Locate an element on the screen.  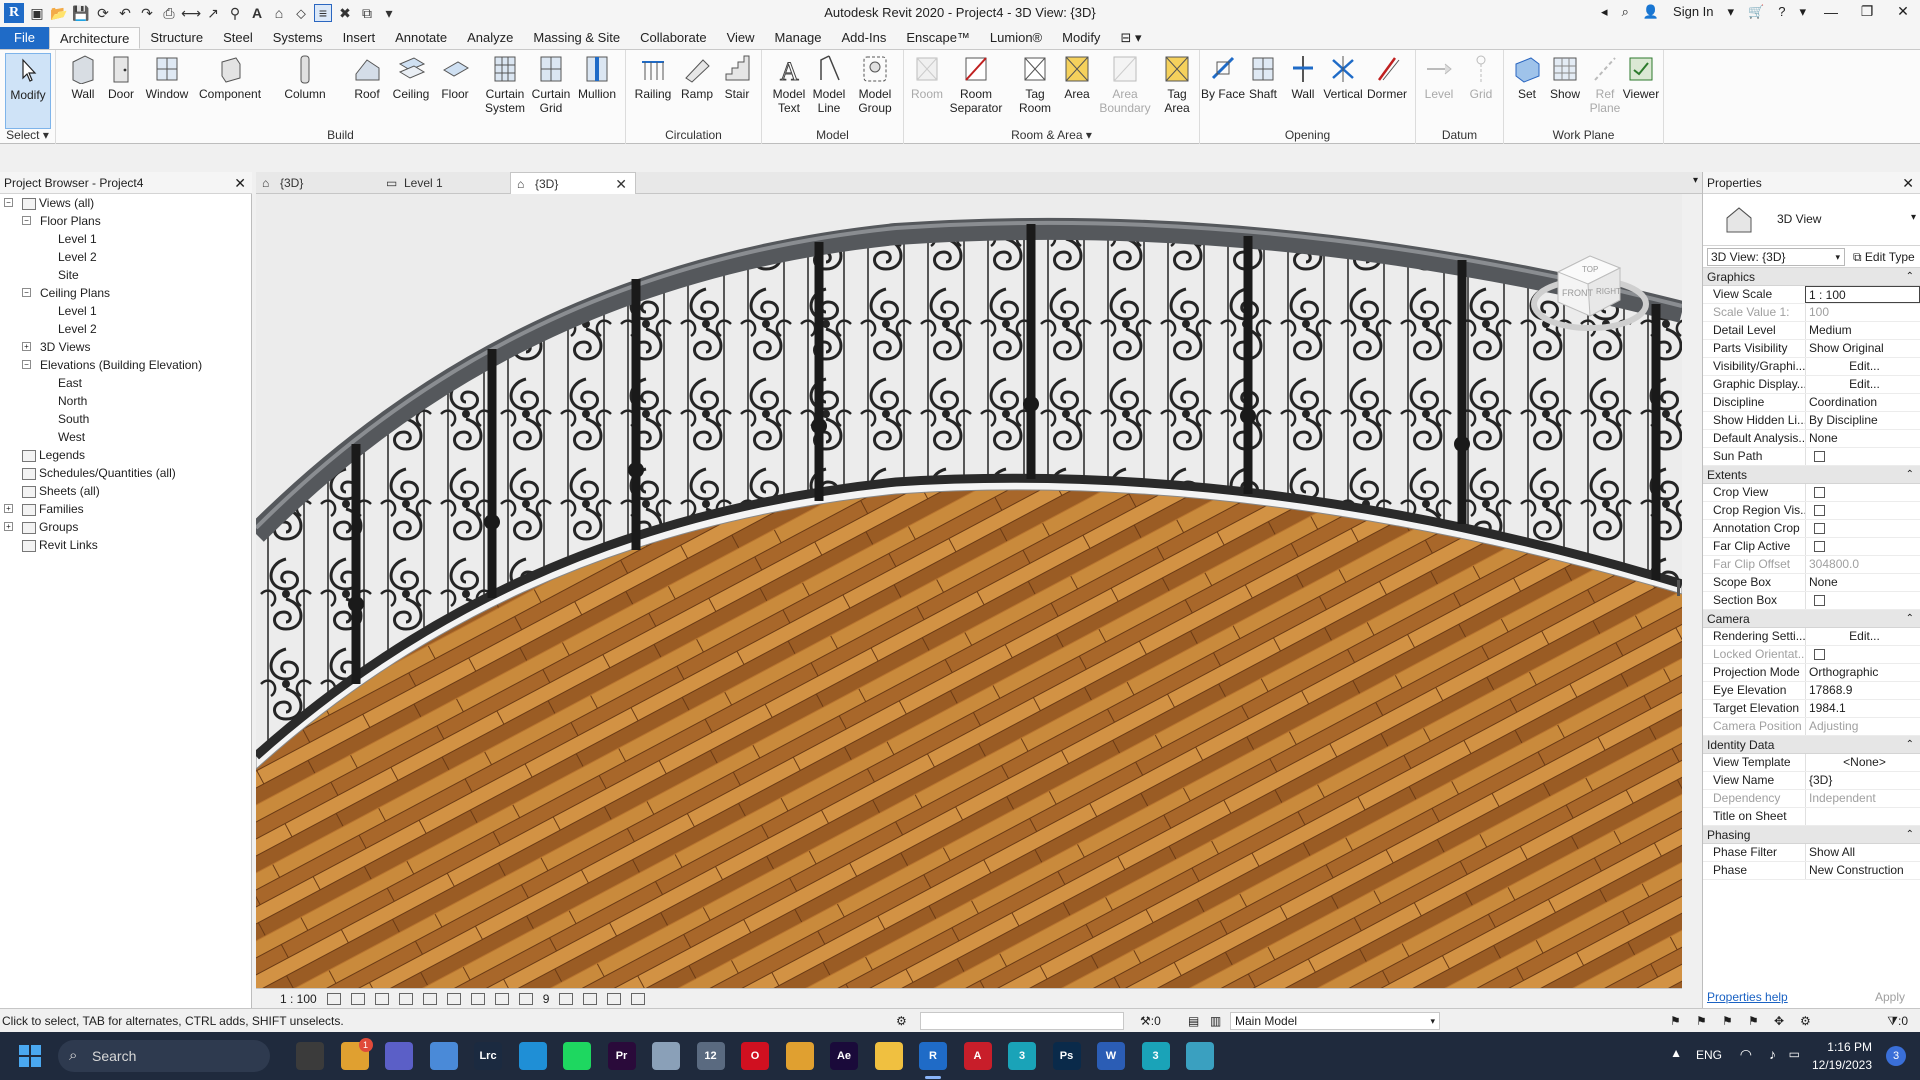
browser-node: West is located at coordinates (126, 437).